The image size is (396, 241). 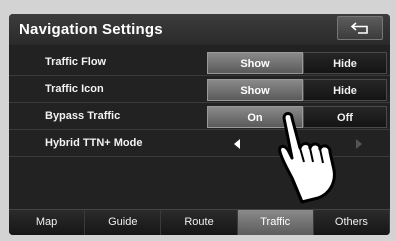 I want to click on tab-bar: Map Guide Route Traffic Others, so click(x=199, y=222).